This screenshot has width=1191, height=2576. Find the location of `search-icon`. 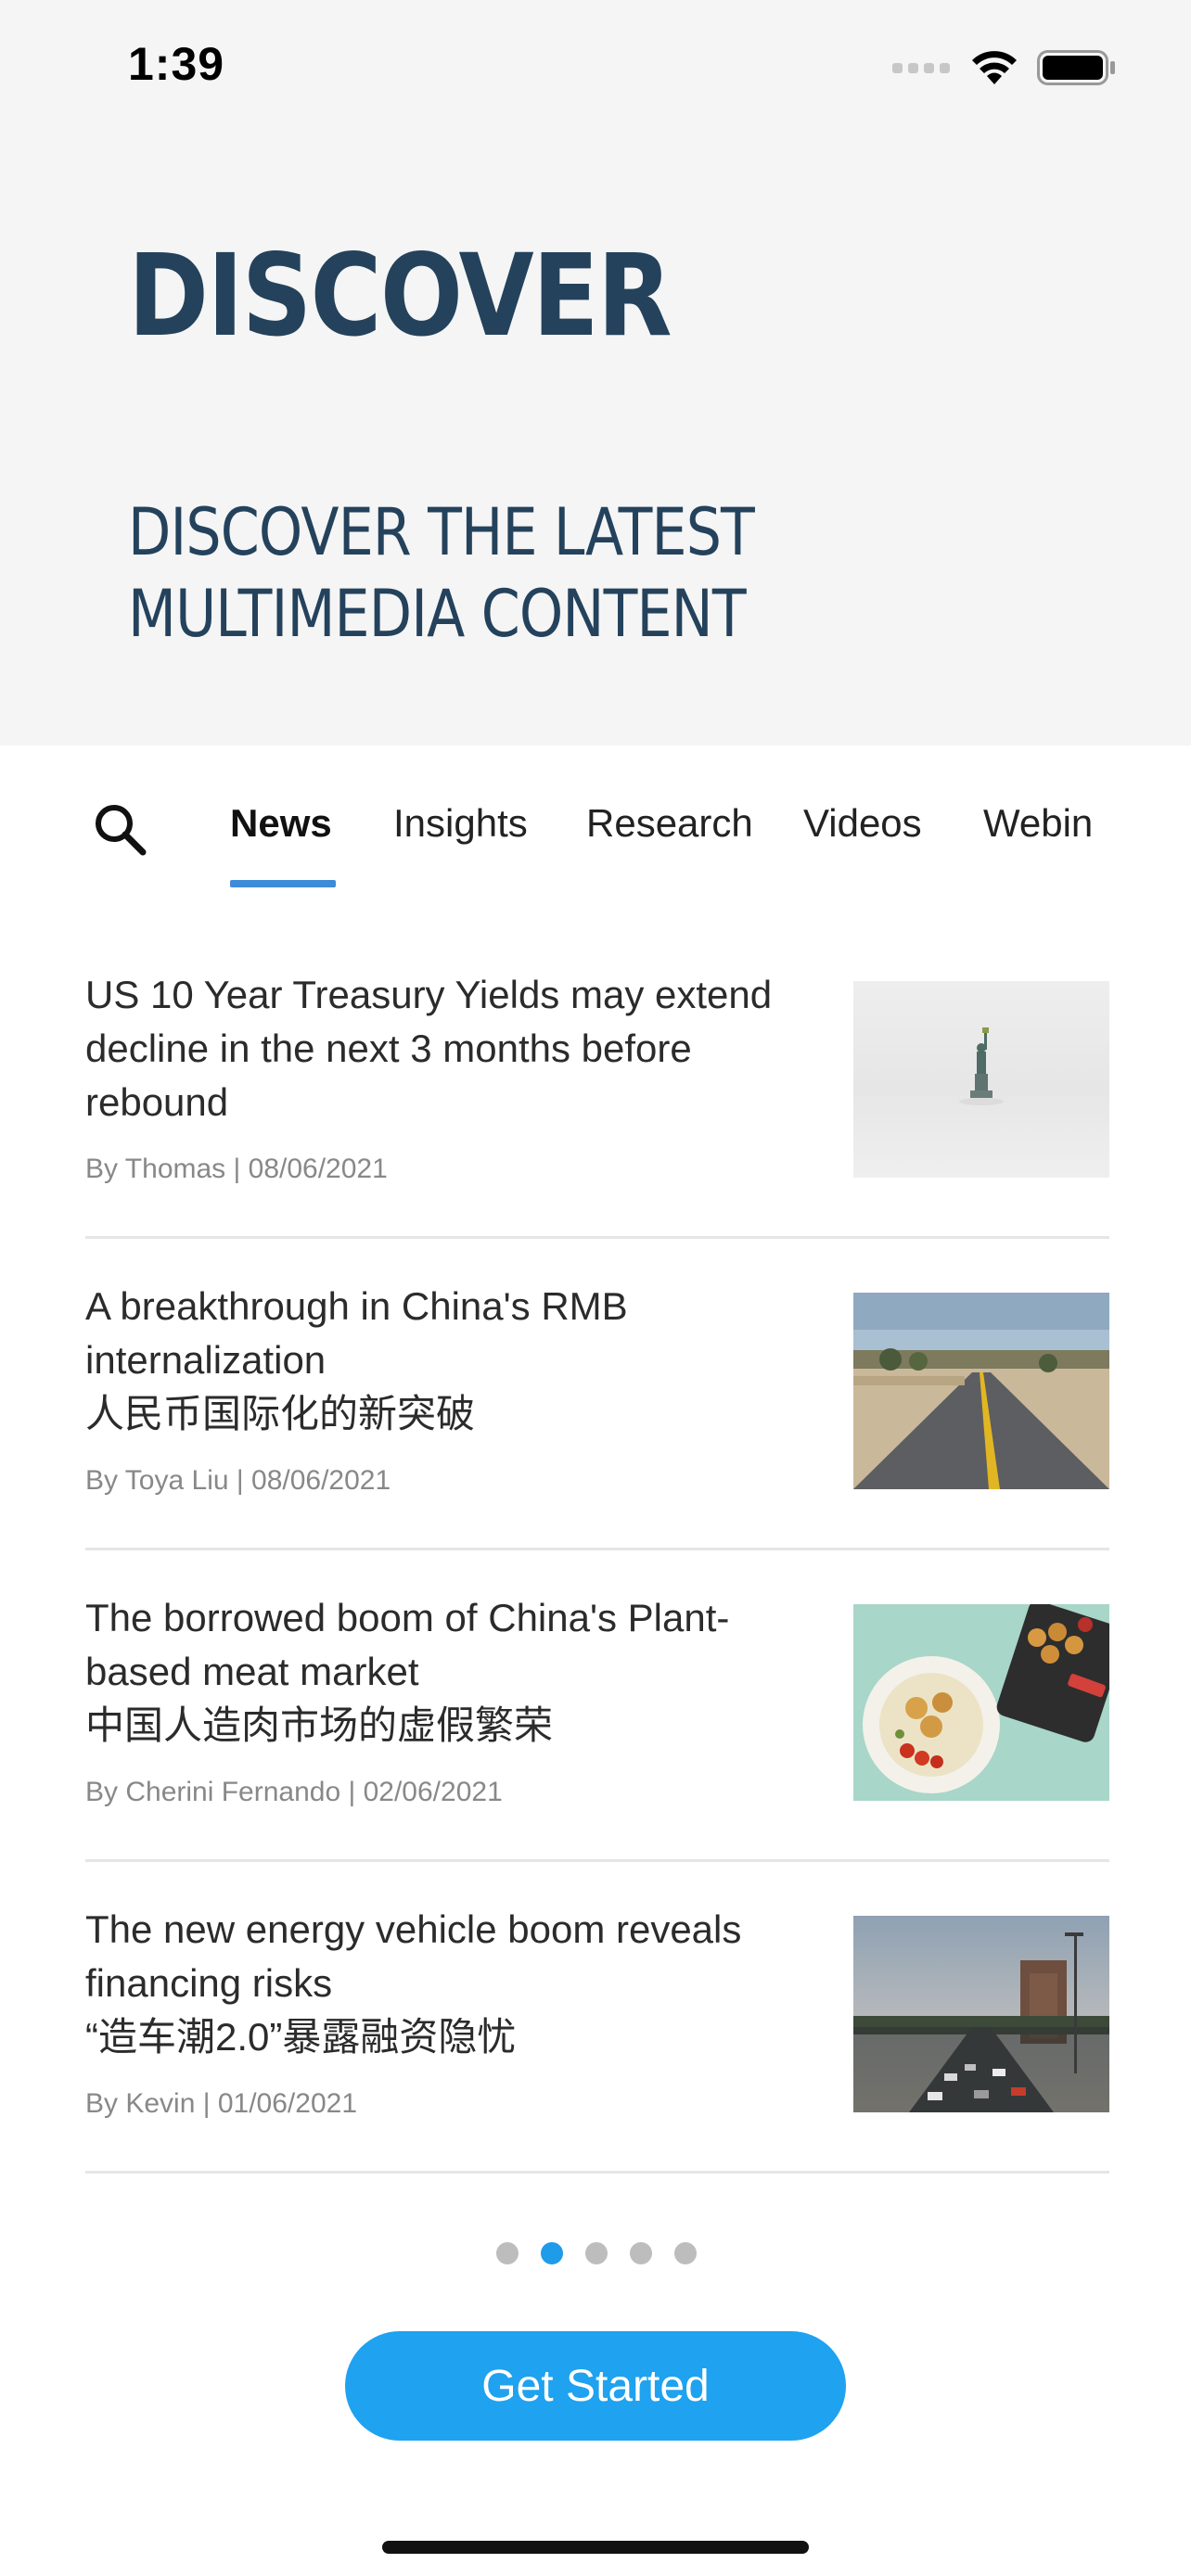

search-icon is located at coordinates (121, 830).